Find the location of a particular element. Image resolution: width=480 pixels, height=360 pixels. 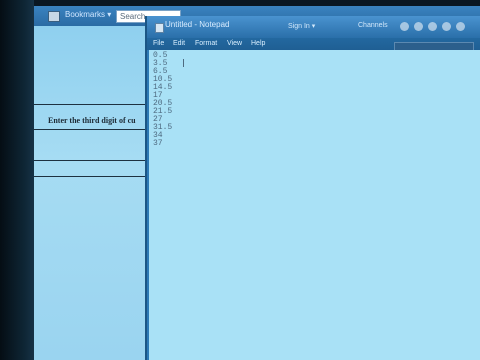

notepad-menubar: File Edit Format View Help is located at coordinates (313, 46).